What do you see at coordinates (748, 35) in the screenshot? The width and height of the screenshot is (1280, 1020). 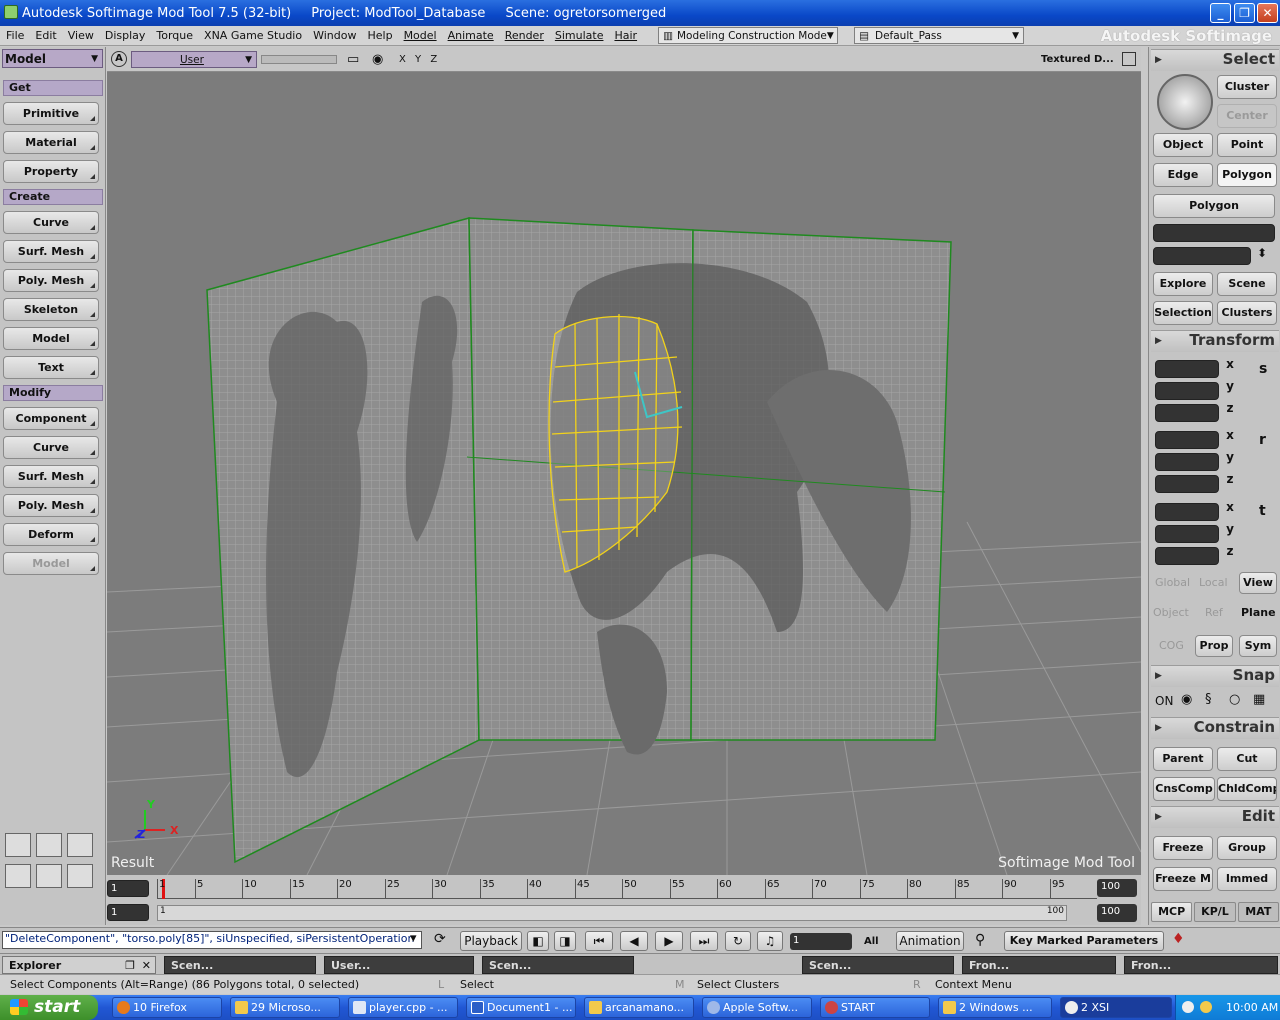 I see `construction-mode-dropdown: ▥ Modeling Construction Mode ▼` at bounding box center [748, 35].